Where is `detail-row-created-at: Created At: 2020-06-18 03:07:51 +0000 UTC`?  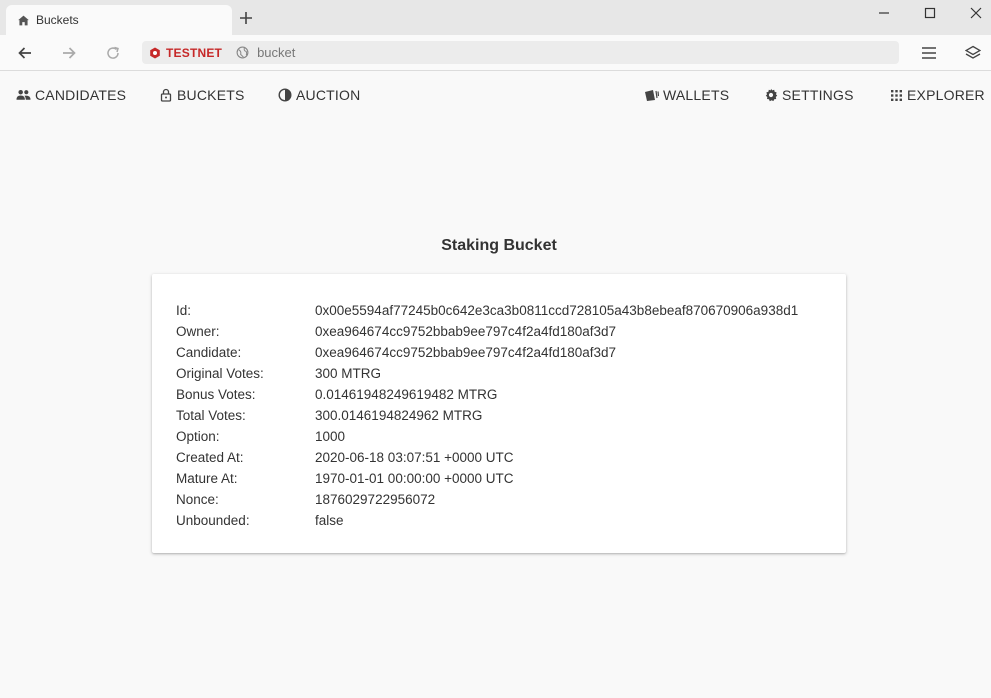
detail-row-created-at: Created At: 2020-06-18 03:07:51 +0000 UTC is located at coordinates (487, 457).